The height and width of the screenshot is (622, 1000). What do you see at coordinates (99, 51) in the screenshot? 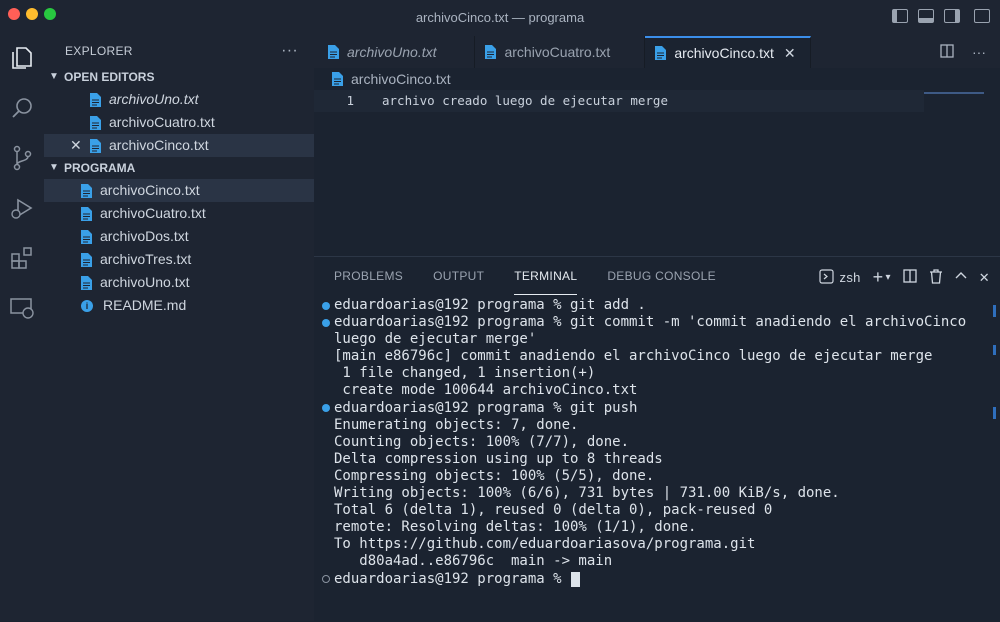
I see `explorer-title: EXPLORER` at bounding box center [99, 51].